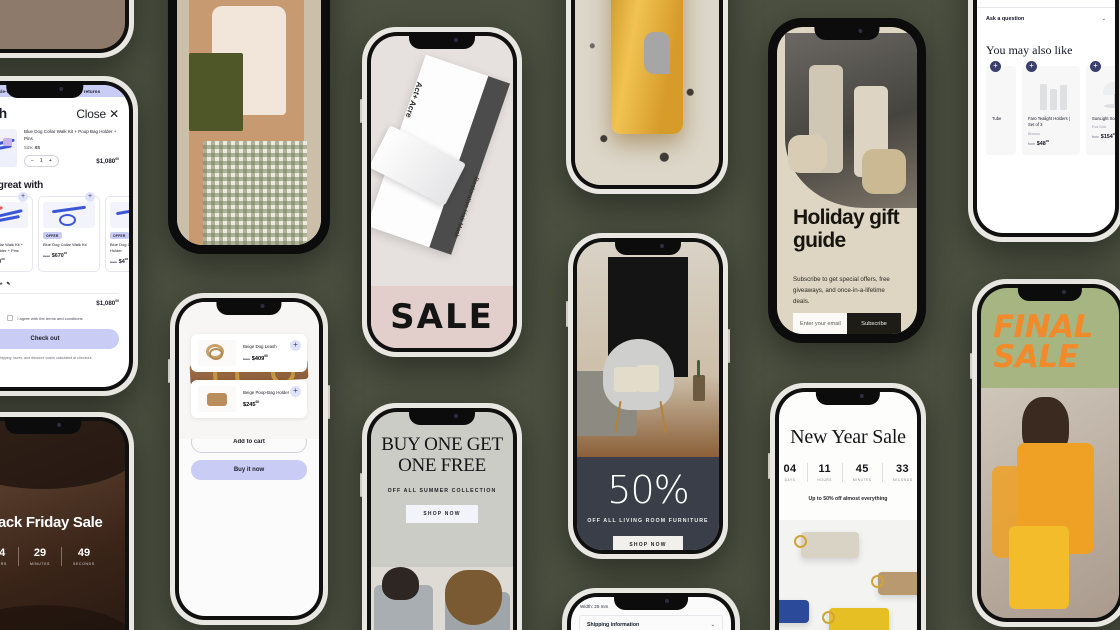  I want to click on chair-leg, so click(663, 417).